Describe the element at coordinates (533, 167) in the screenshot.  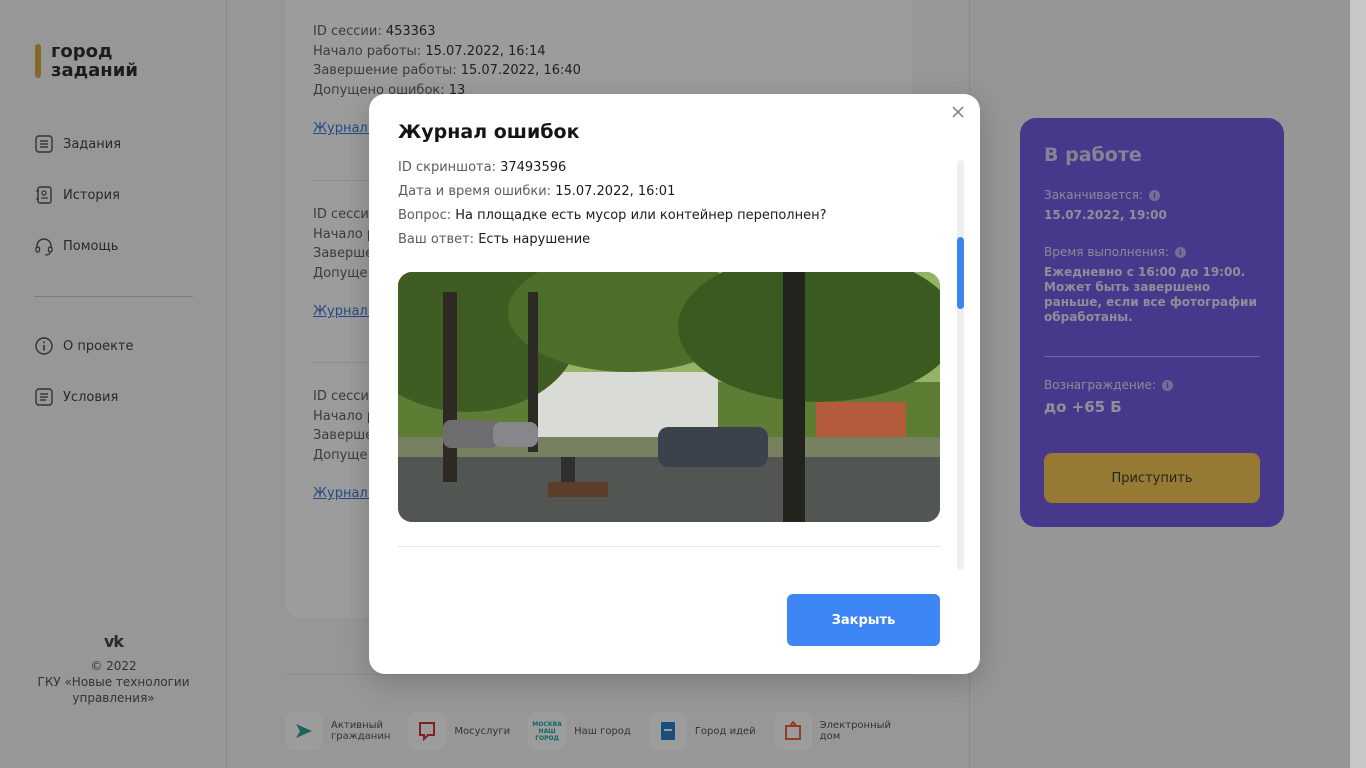
I see `screenshot-id-value: 37493596` at that location.